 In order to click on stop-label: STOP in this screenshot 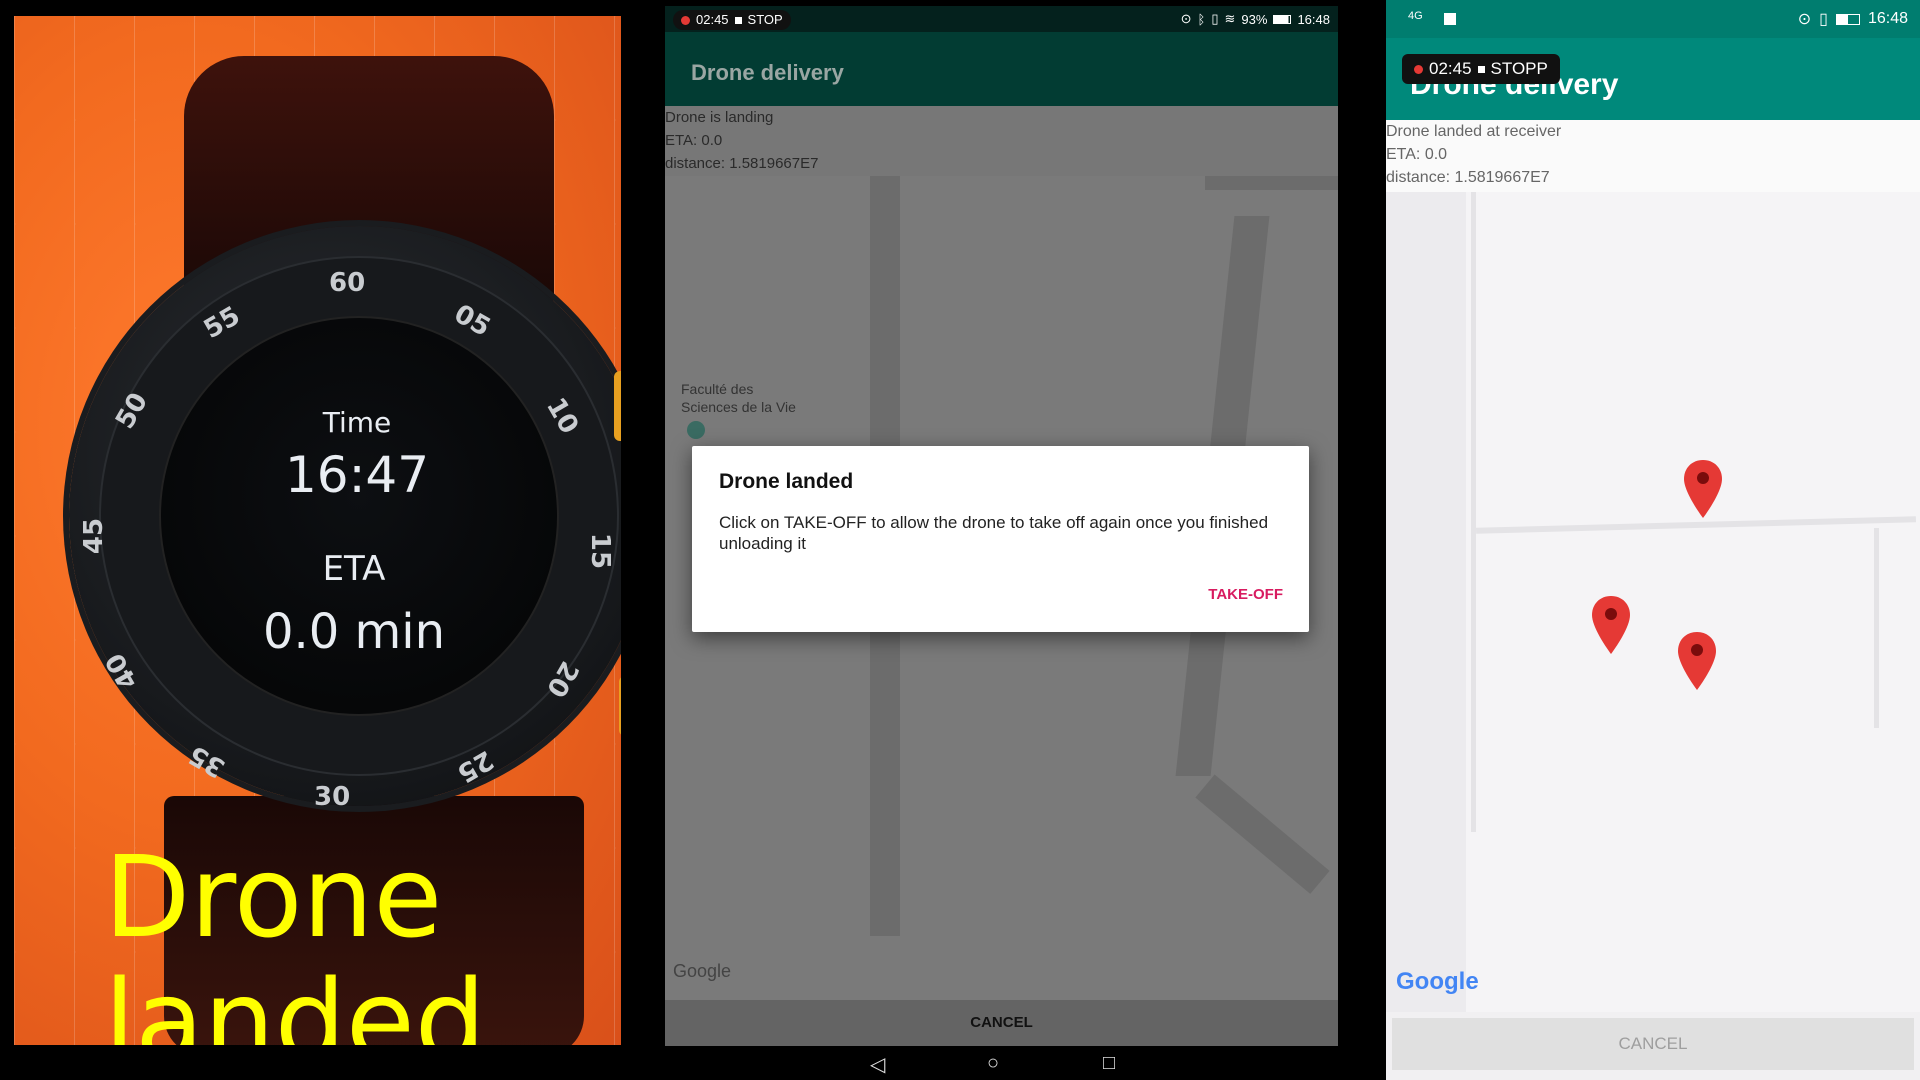, I will do `click(765, 20)`.